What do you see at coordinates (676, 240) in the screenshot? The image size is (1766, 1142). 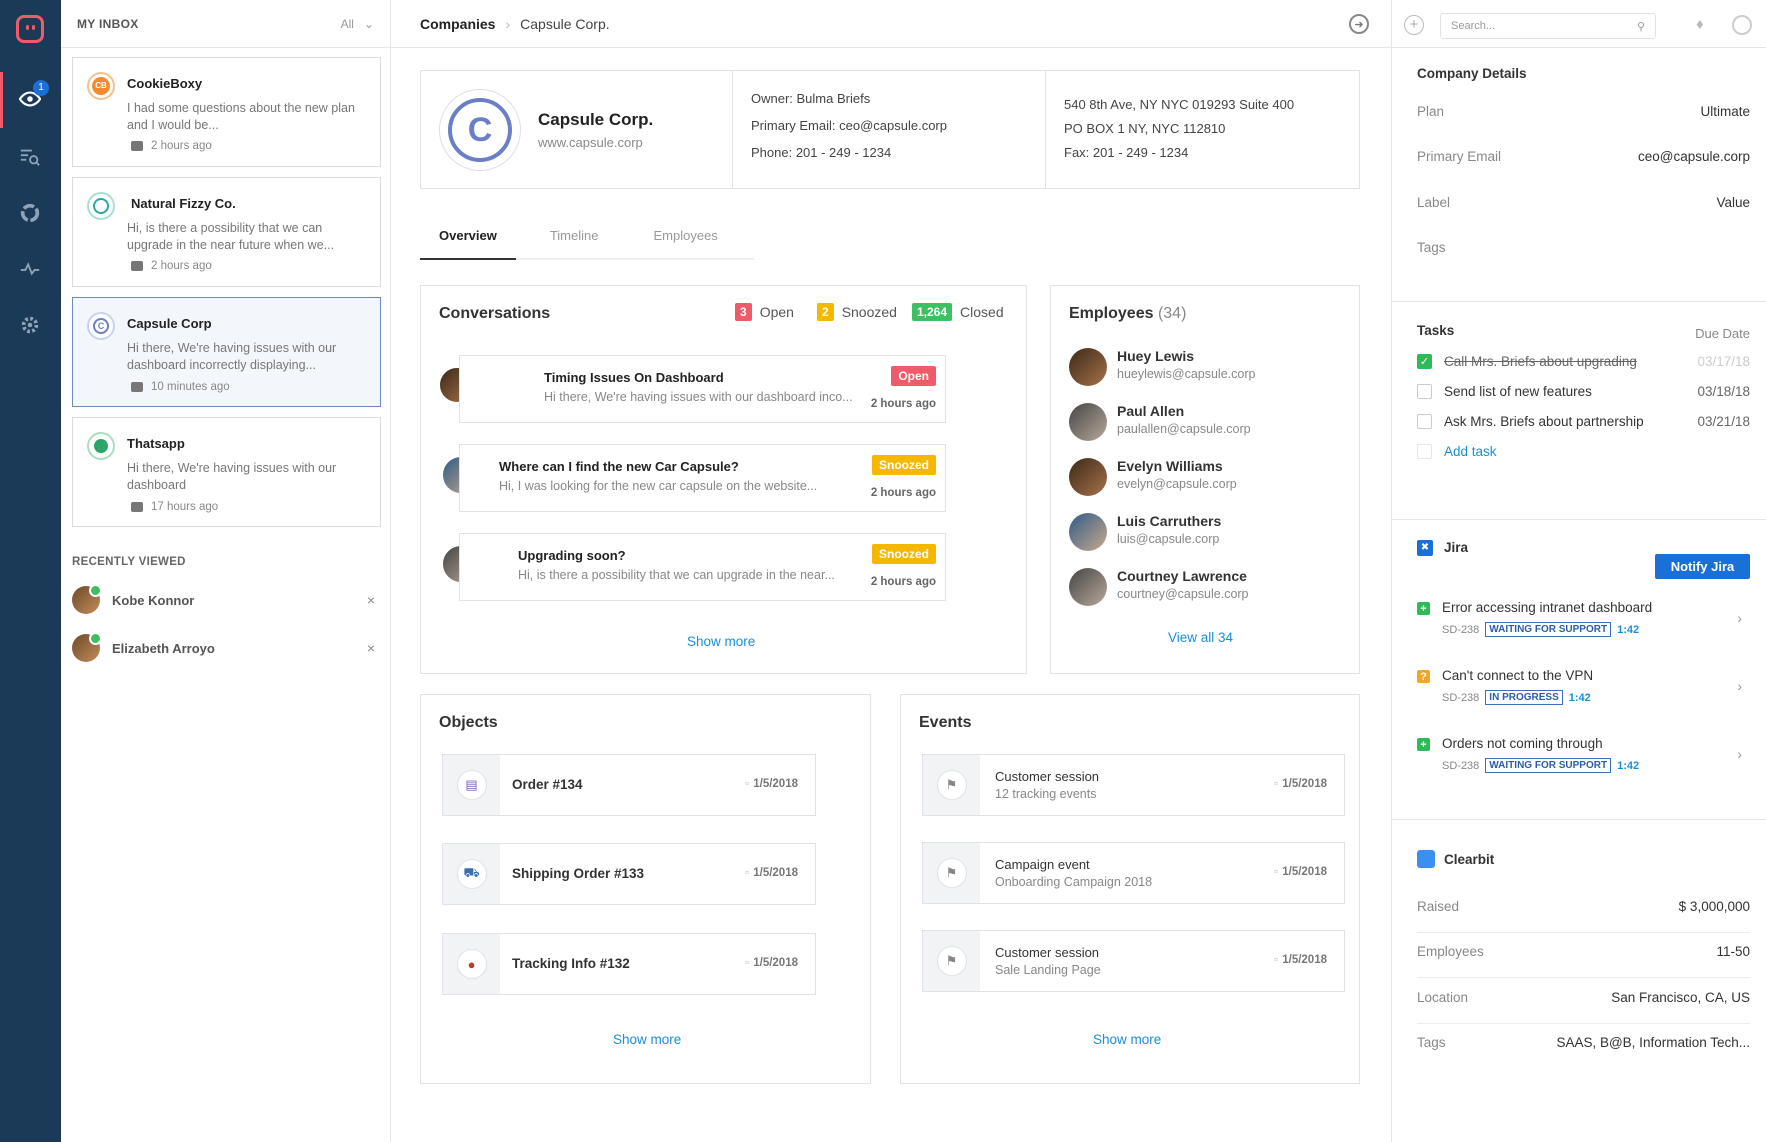 I see `tab-employees: Employees` at bounding box center [676, 240].